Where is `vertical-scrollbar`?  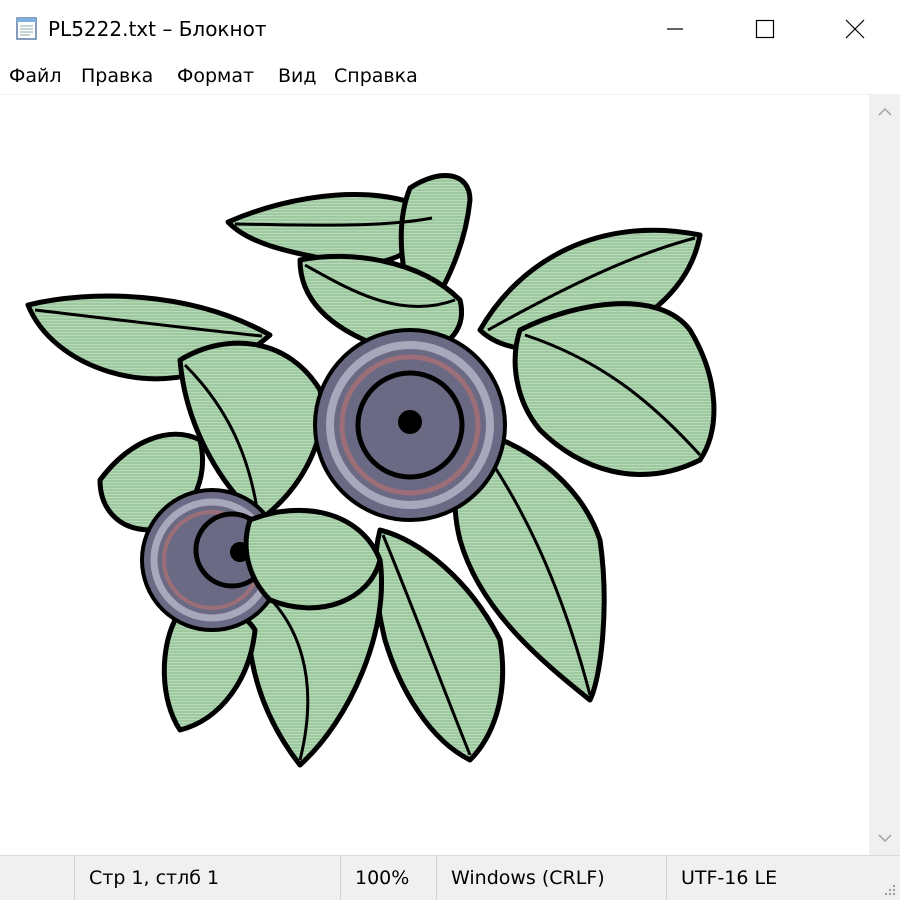
vertical-scrollbar is located at coordinates (884, 475).